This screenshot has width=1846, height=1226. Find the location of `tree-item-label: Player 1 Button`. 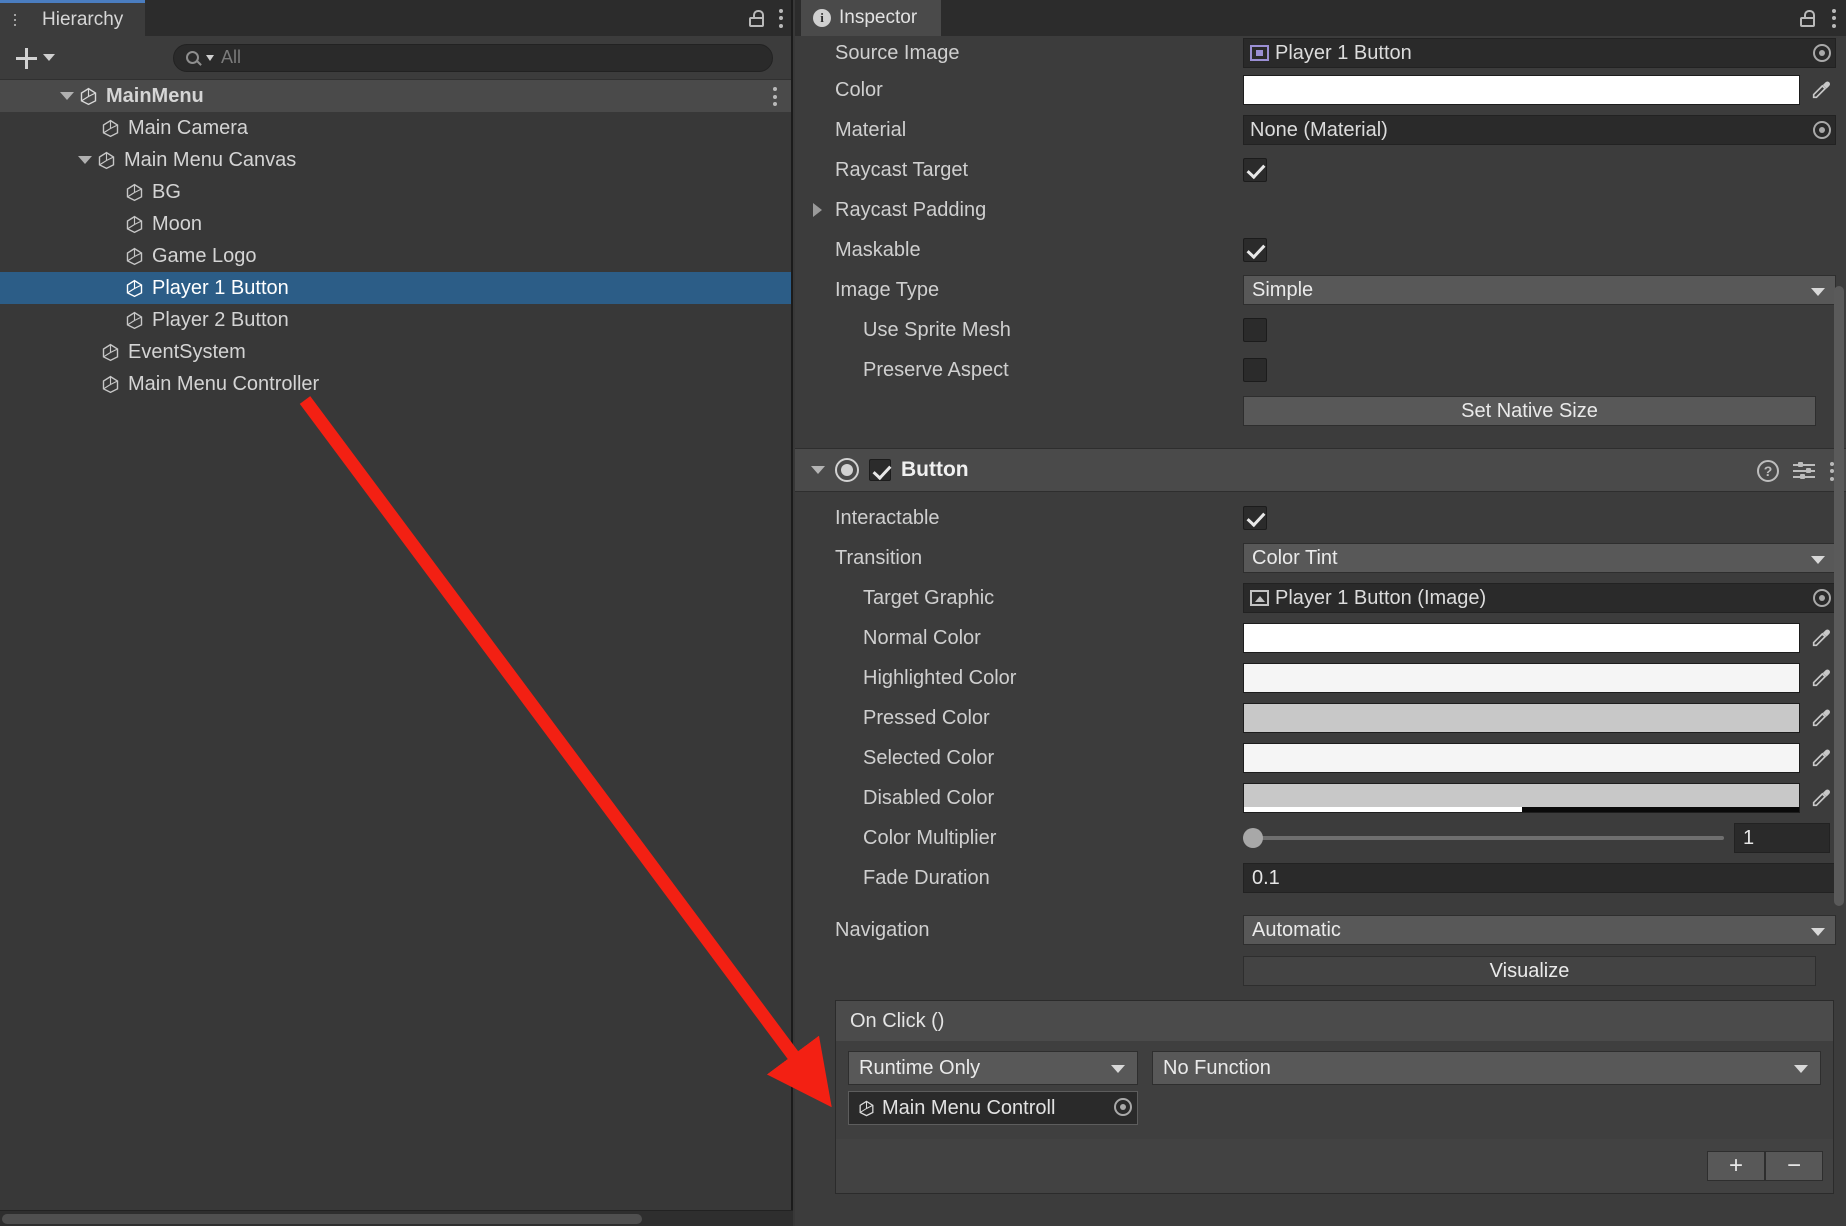

tree-item-label: Player 1 Button is located at coordinates (220, 287).